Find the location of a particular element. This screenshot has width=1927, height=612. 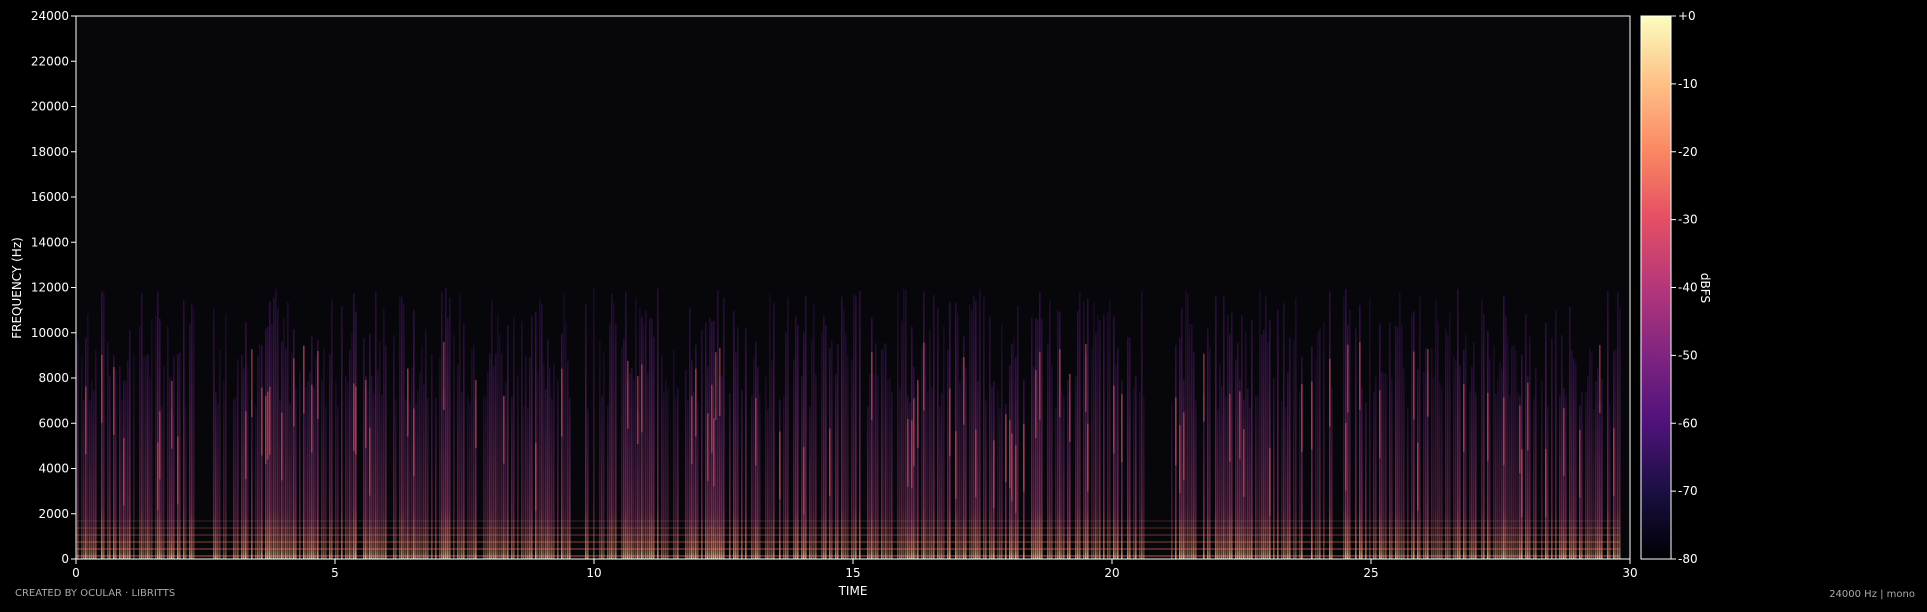

colorbar is located at coordinates (1656, 287).